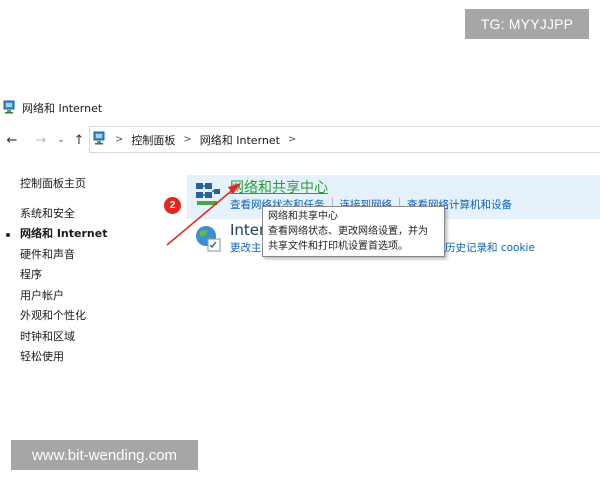 The image size is (600, 480). Describe the element at coordinates (41, 140) in the screenshot. I see `arrow-right-icon: →` at that location.